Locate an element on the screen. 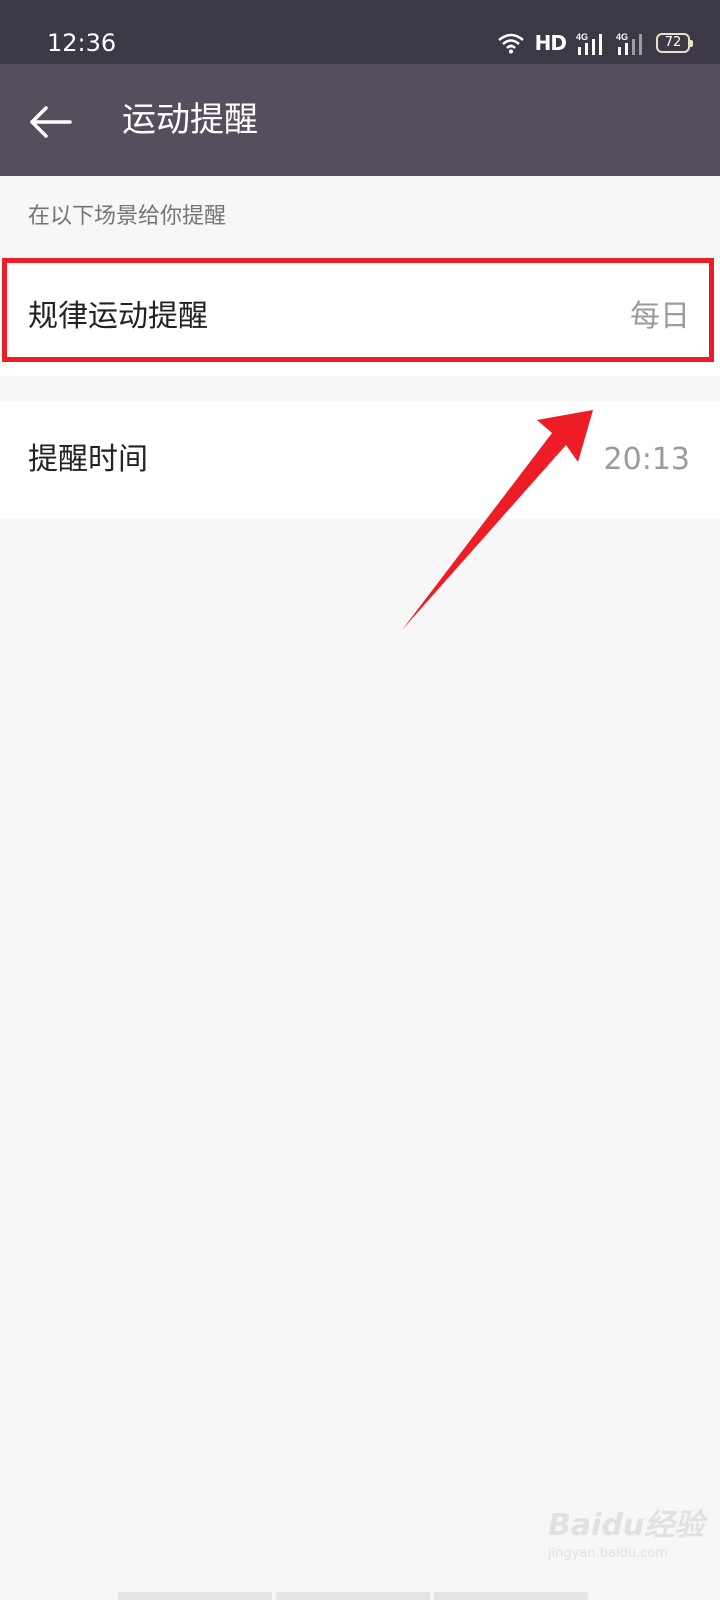 Image resolution: width=720 pixels, height=1600 pixels. bottom-indicator is located at coordinates (353, 1596).